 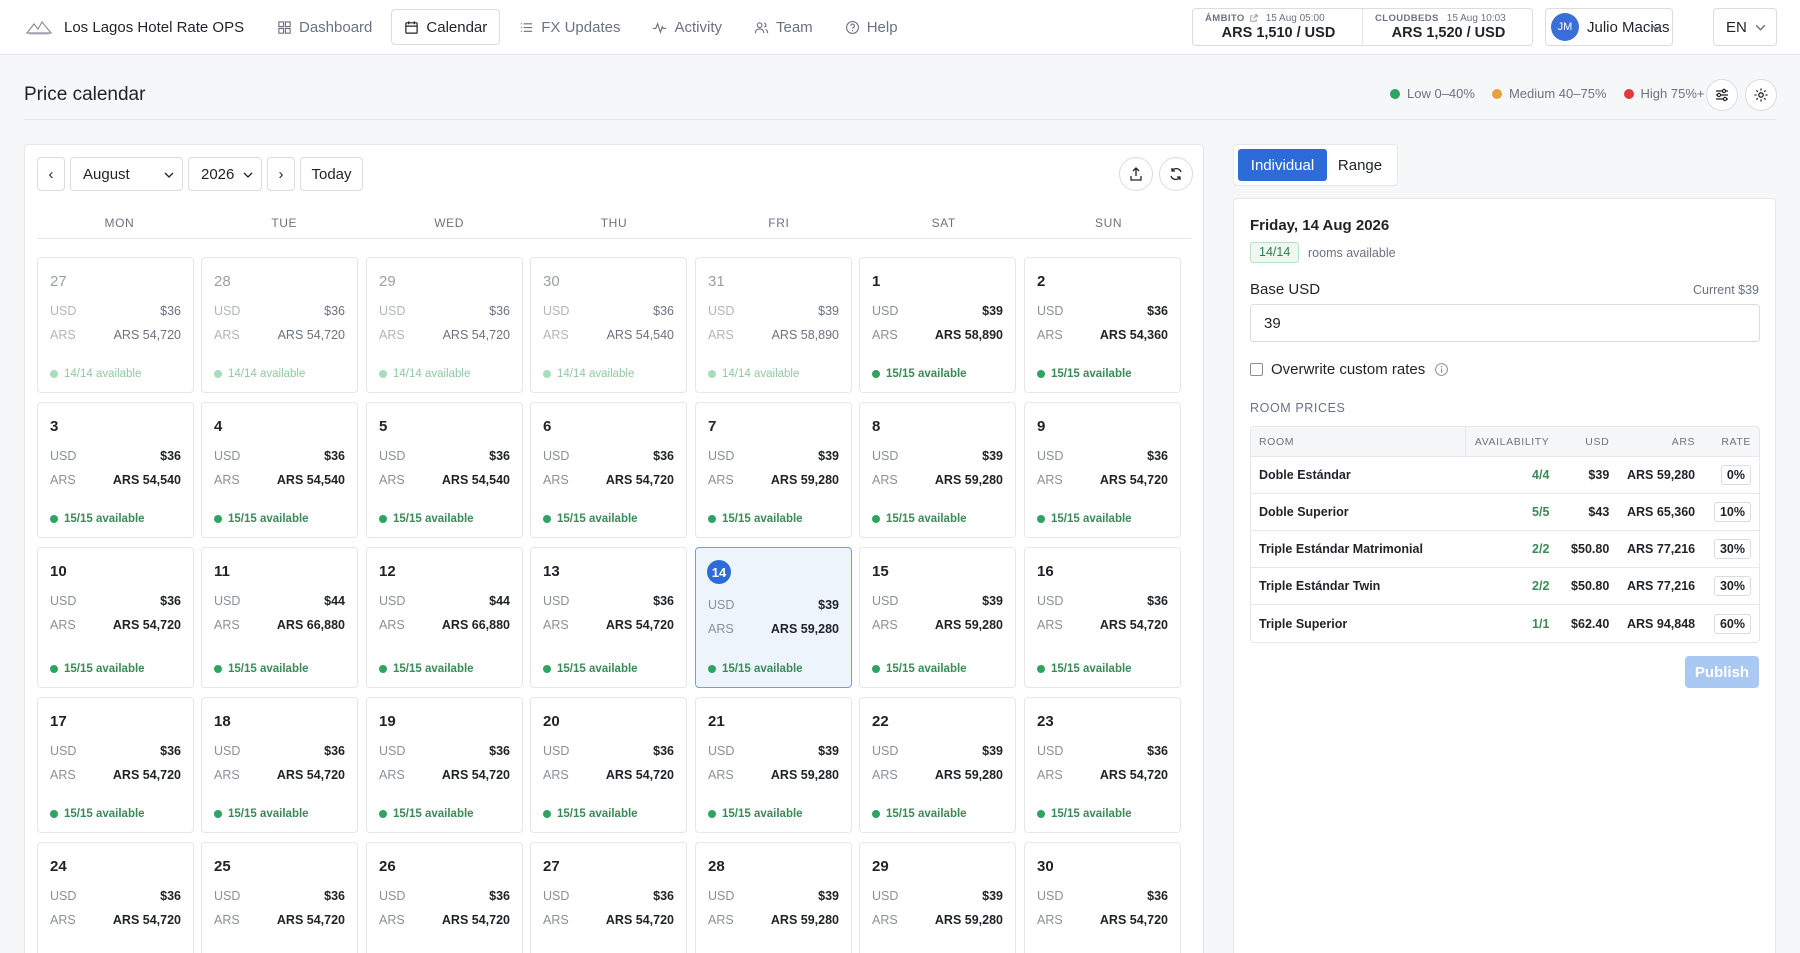 What do you see at coordinates (1722, 672) in the screenshot?
I see `publish-button: Publish` at bounding box center [1722, 672].